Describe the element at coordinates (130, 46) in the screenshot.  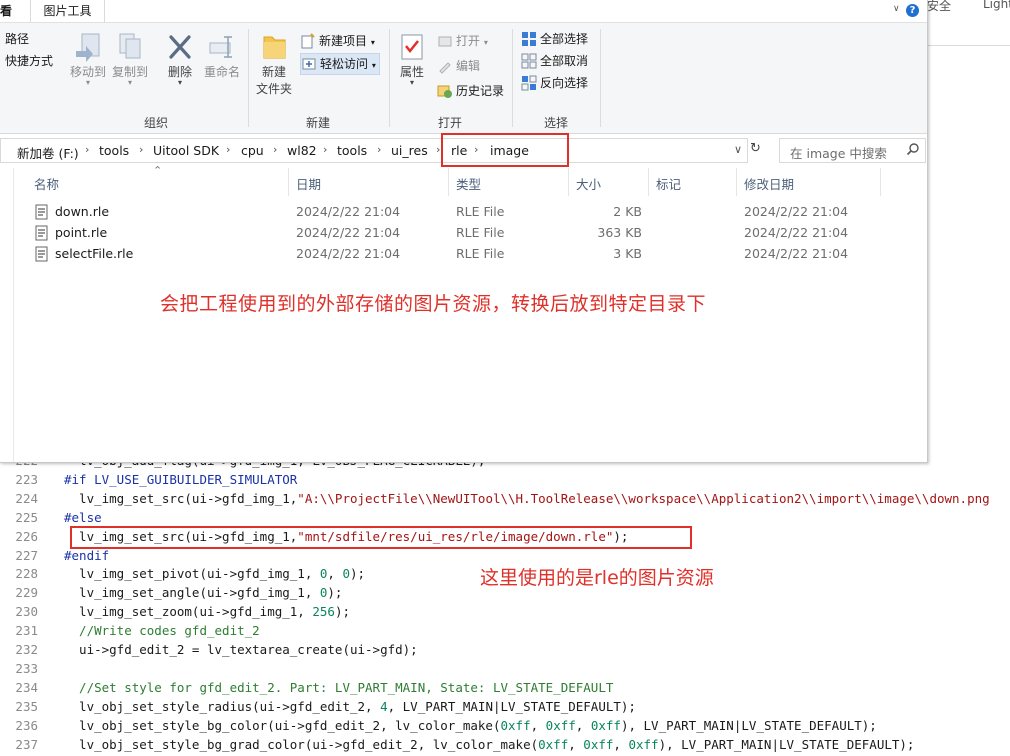
I see `copy-to-icon` at that location.